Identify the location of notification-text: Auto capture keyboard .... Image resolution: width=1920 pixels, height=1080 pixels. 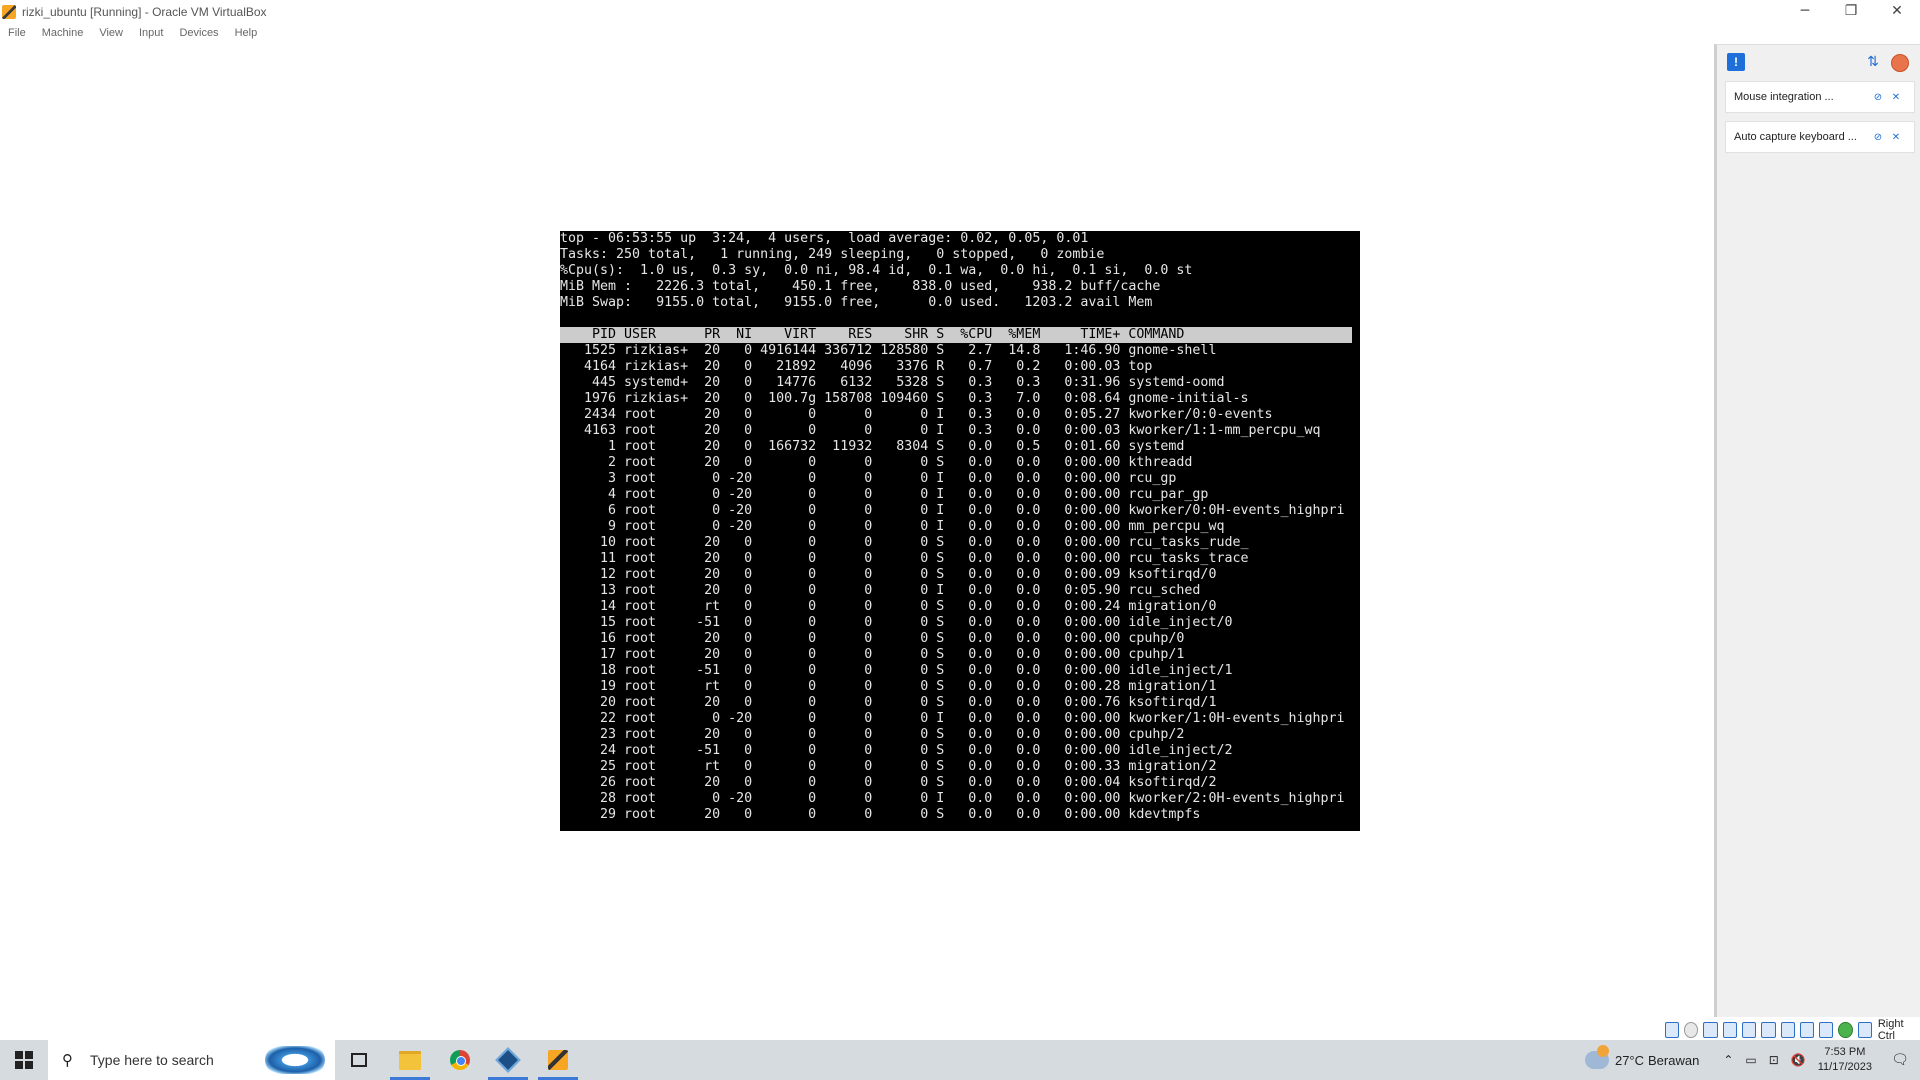
(1795, 137).